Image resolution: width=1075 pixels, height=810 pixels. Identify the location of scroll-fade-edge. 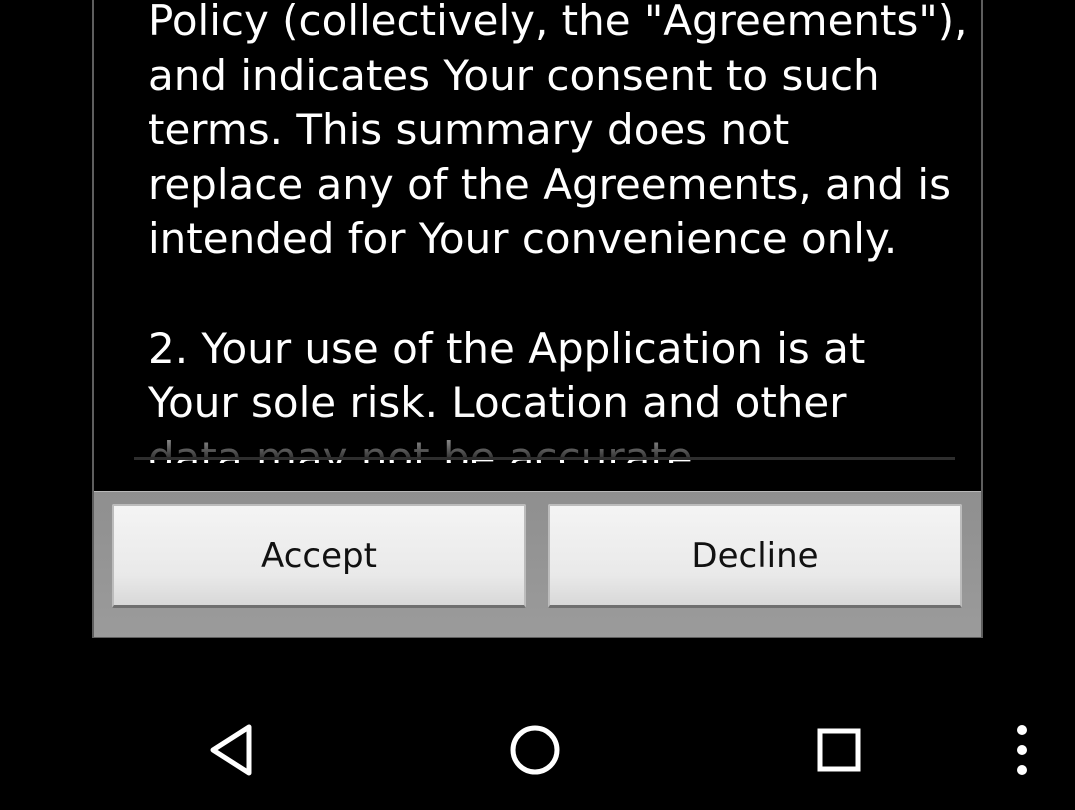
(537, 436).